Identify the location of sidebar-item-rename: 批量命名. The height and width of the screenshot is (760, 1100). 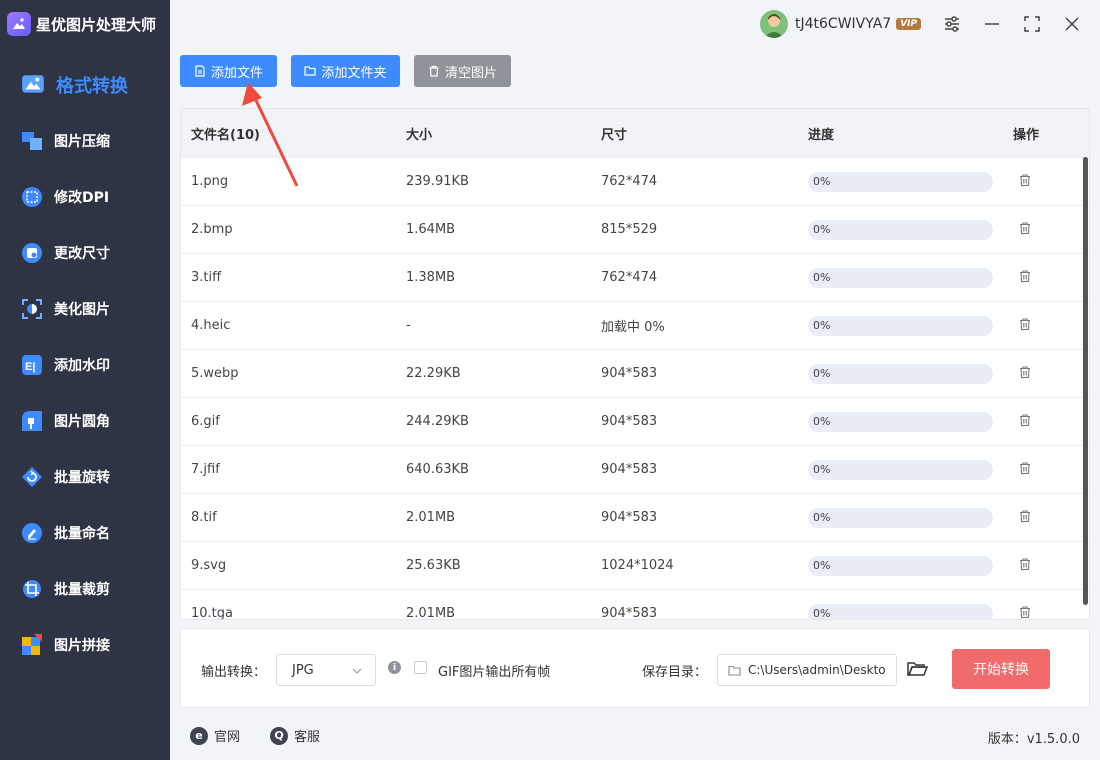
(85, 533).